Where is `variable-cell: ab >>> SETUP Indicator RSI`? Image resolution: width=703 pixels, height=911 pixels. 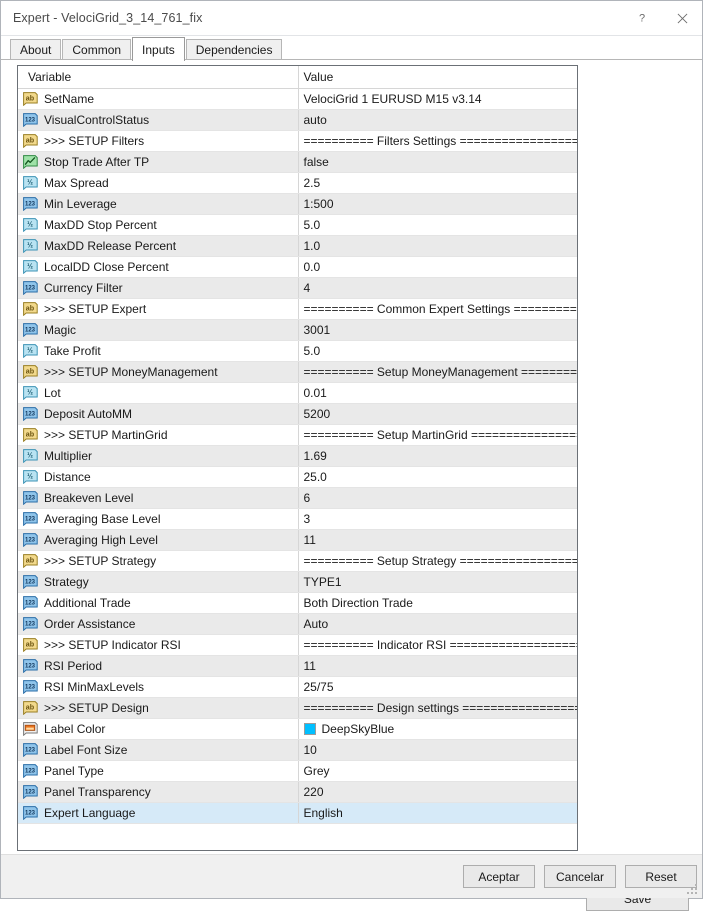 variable-cell: ab >>> SETUP Indicator RSI is located at coordinates (158, 645).